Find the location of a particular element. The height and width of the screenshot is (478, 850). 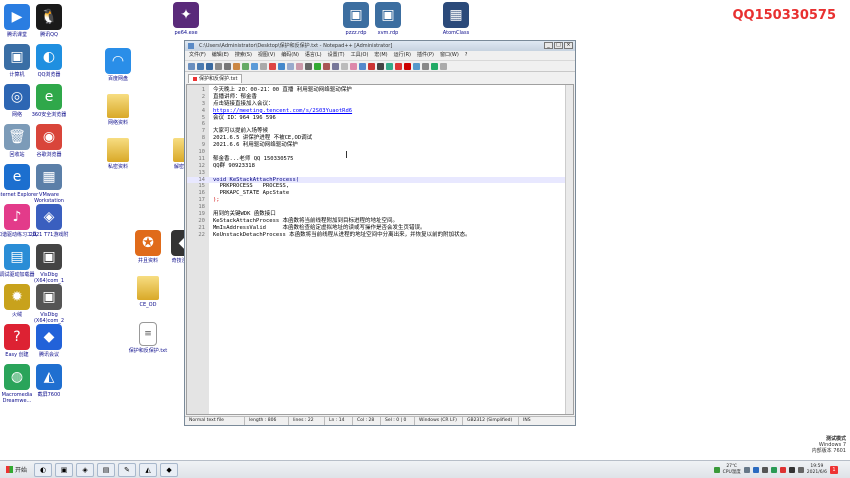

desktop-icon-12: ◈ 2021 T71游戏附 is located at coordinates (49, 221).